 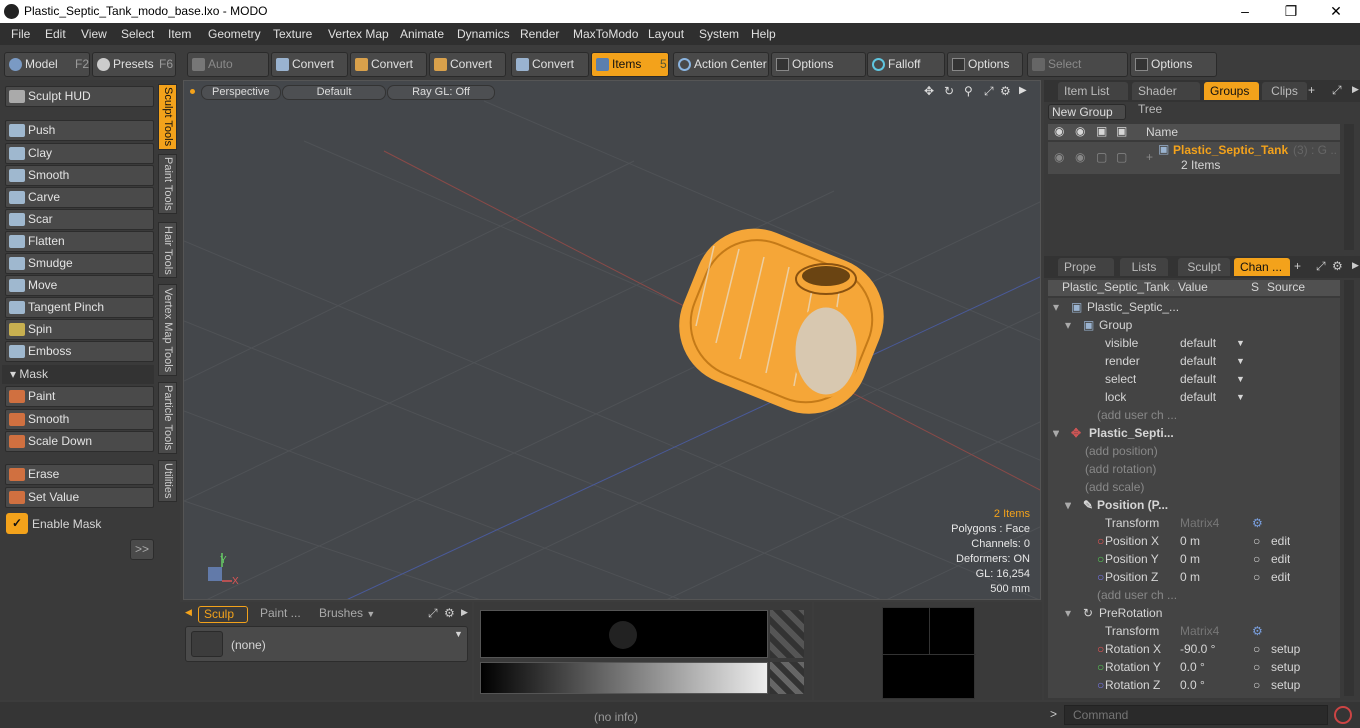 What do you see at coordinates (79, 197) in the screenshot?
I see `tool-carve: Carve` at bounding box center [79, 197].